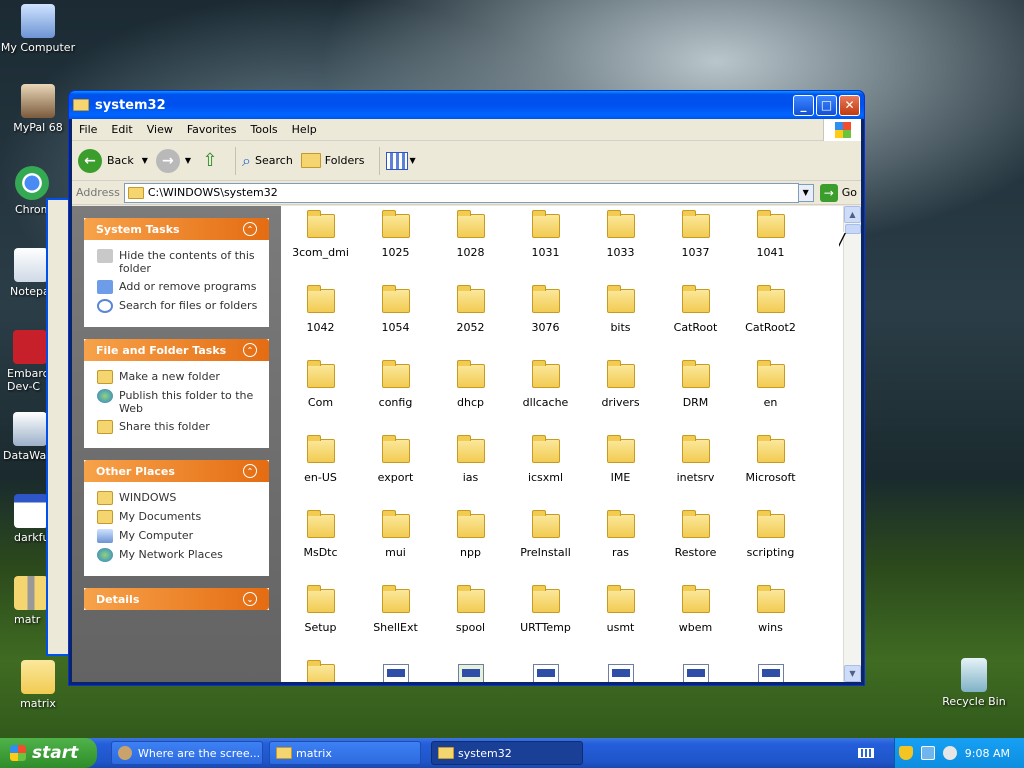  I want to click on title-bar: system32 _ □ ✕, so click(466, 105).